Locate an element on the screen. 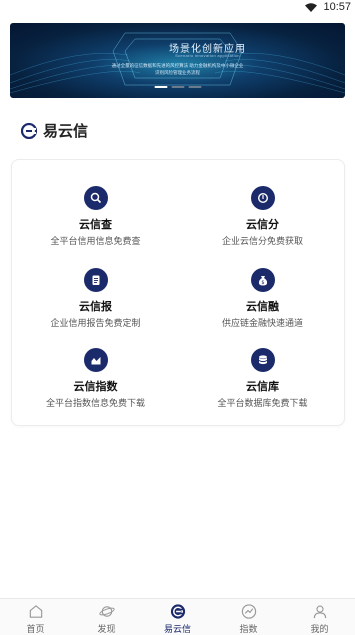 The width and height of the screenshot is (355, 635). tab-label: 首页 is located at coordinates (35, 629).